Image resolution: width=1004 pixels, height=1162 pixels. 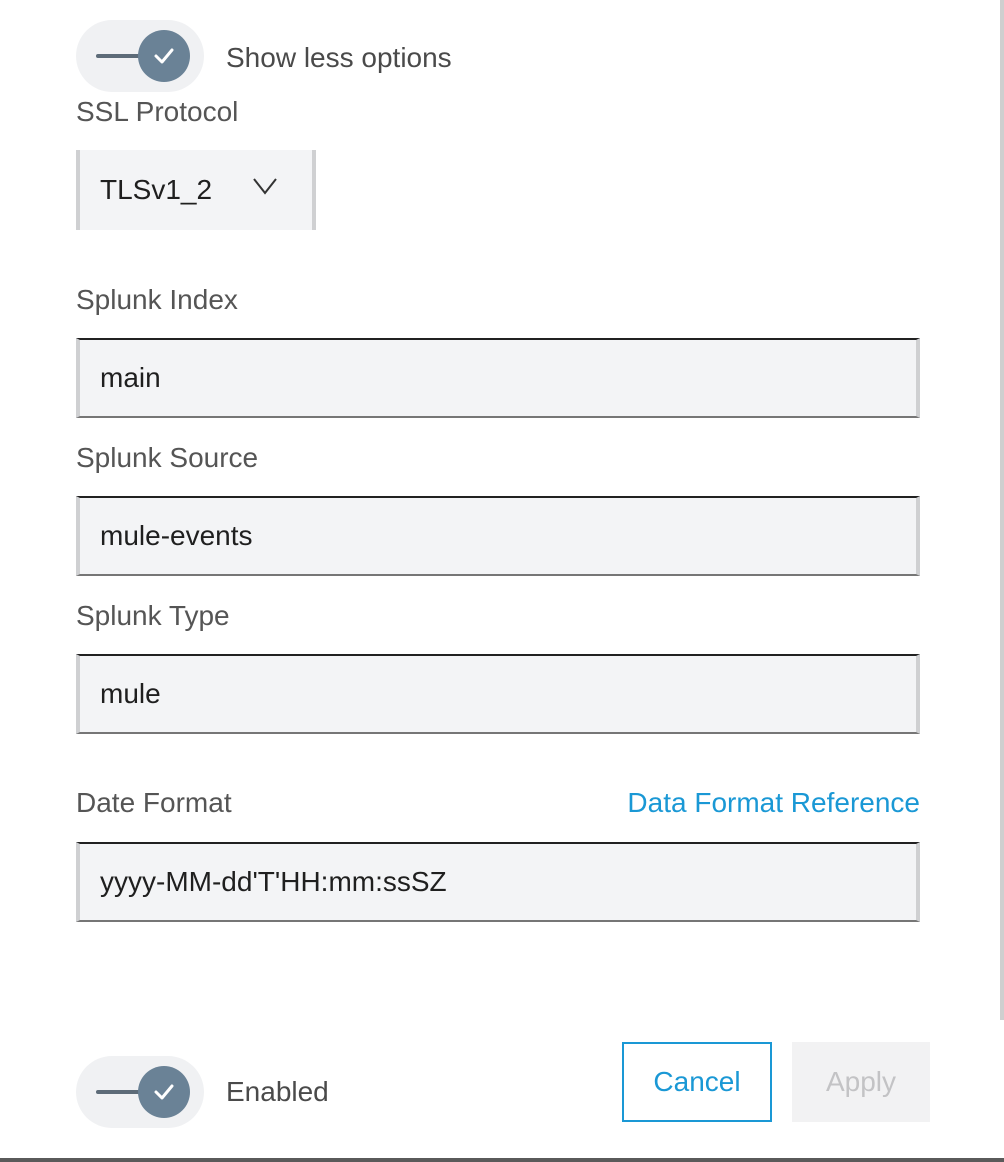 I want to click on enabled-label: Enabled, so click(x=277, y=1091).